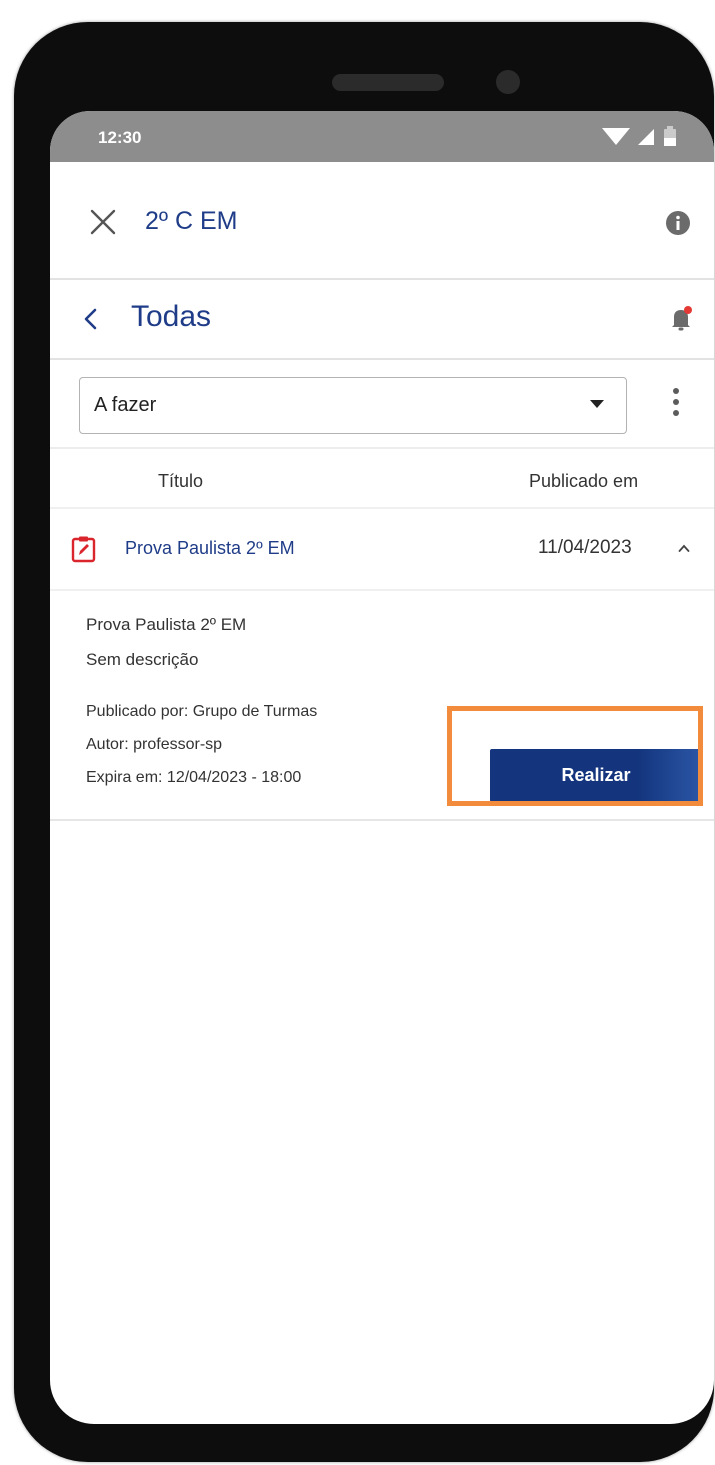  What do you see at coordinates (353, 405) in the screenshot?
I see `status-filter-select: A fazer` at bounding box center [353, 405].